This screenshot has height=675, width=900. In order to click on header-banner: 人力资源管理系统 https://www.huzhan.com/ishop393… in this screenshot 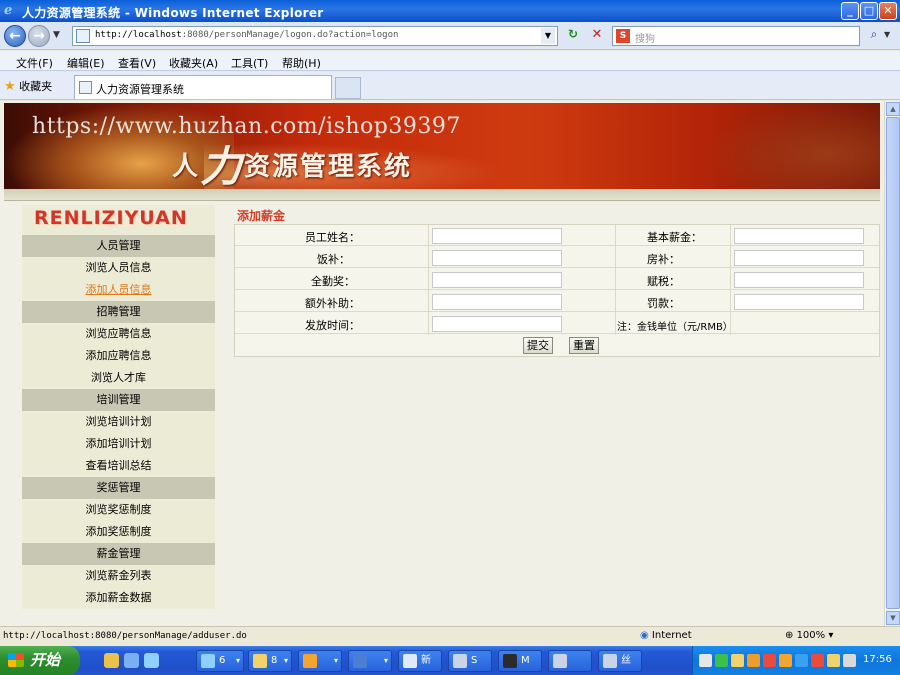, I will do `click(442, 146)`.